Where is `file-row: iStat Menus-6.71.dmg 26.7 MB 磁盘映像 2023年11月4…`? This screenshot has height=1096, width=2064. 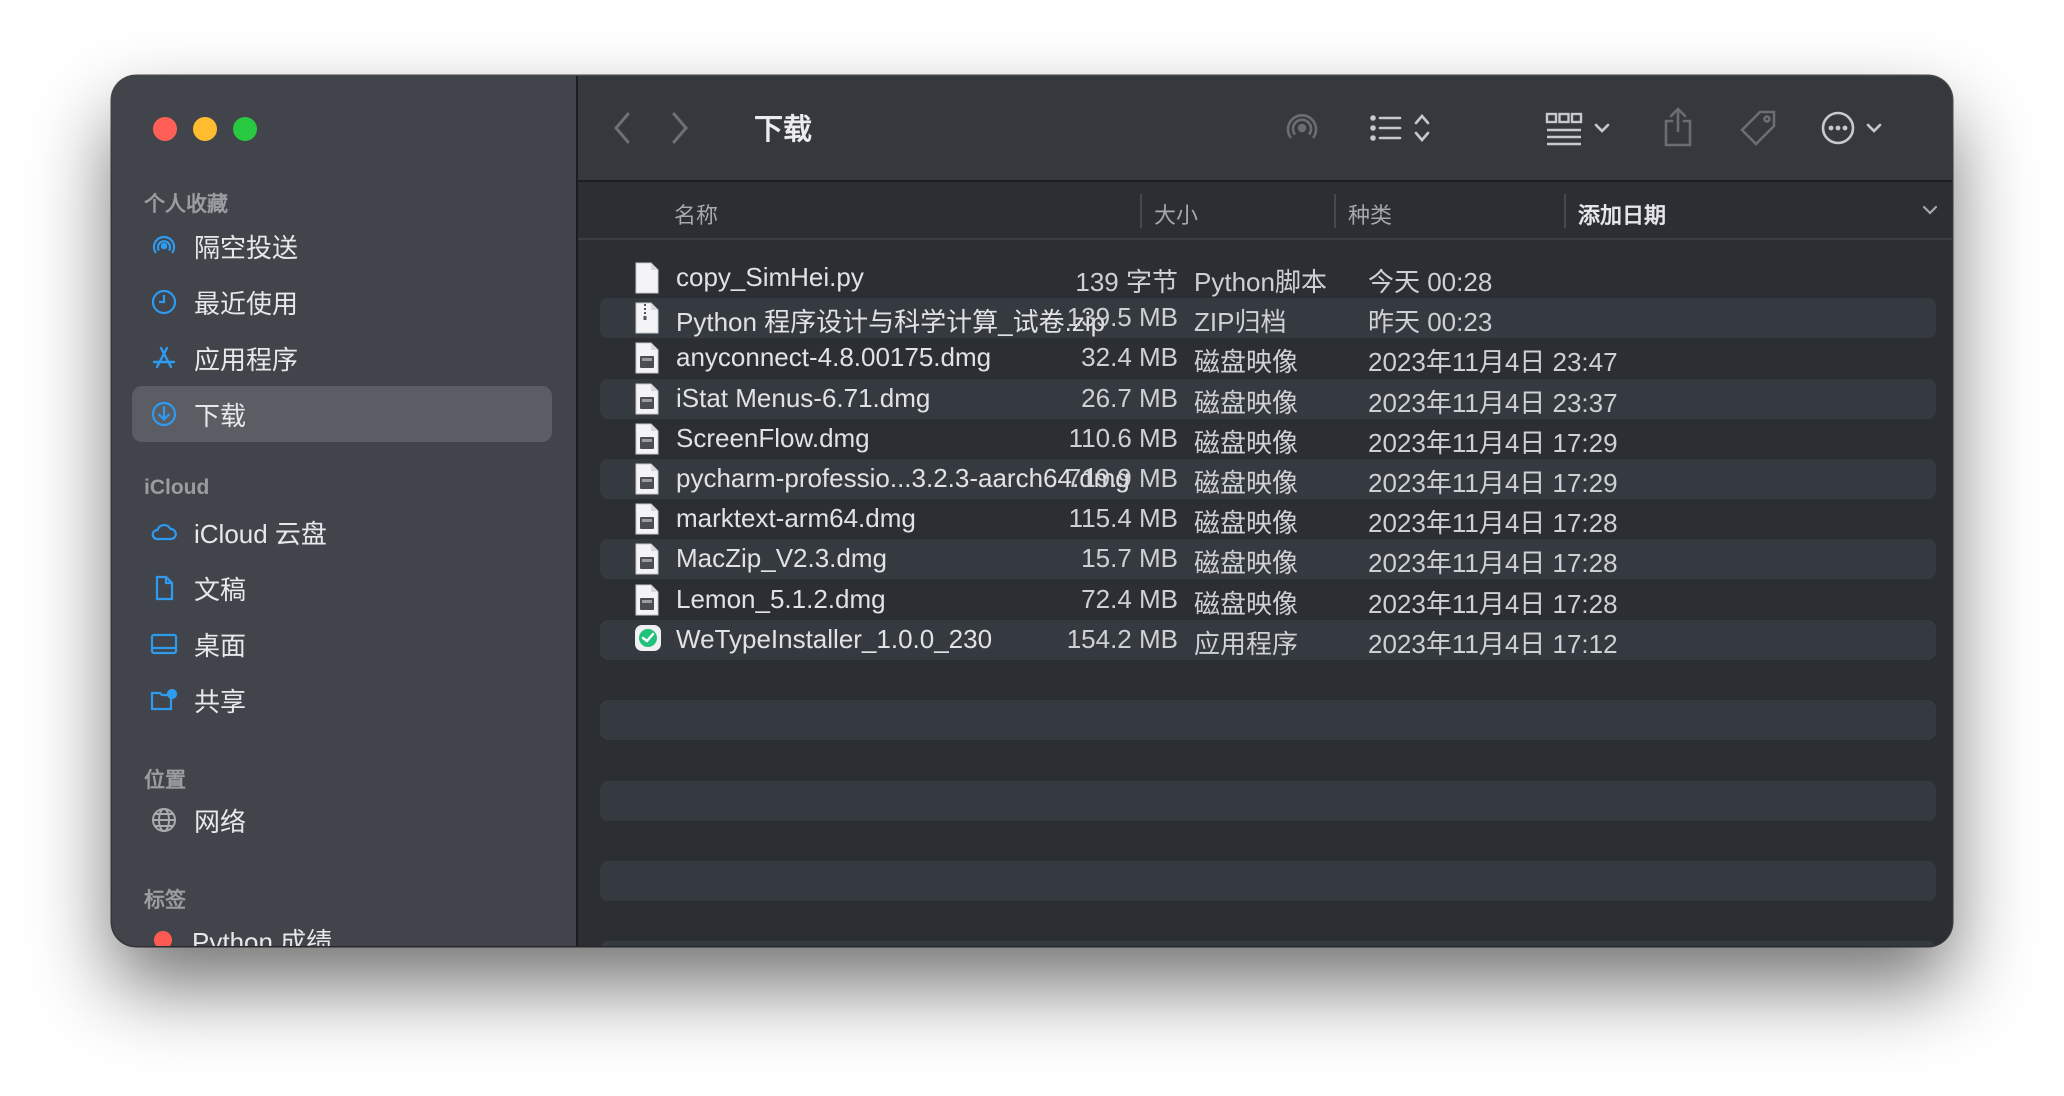
file-row: iStat Menus-6.71.dmg 26.7 MB 磁盘映像 2023年11月4… is located at coordinates (1268, 398).